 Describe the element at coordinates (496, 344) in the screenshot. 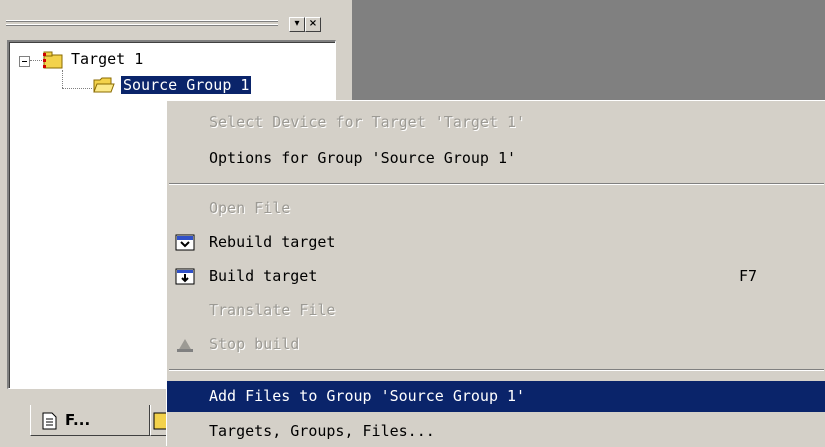

I see `menu-item-stop-build: Stop build` at that location.